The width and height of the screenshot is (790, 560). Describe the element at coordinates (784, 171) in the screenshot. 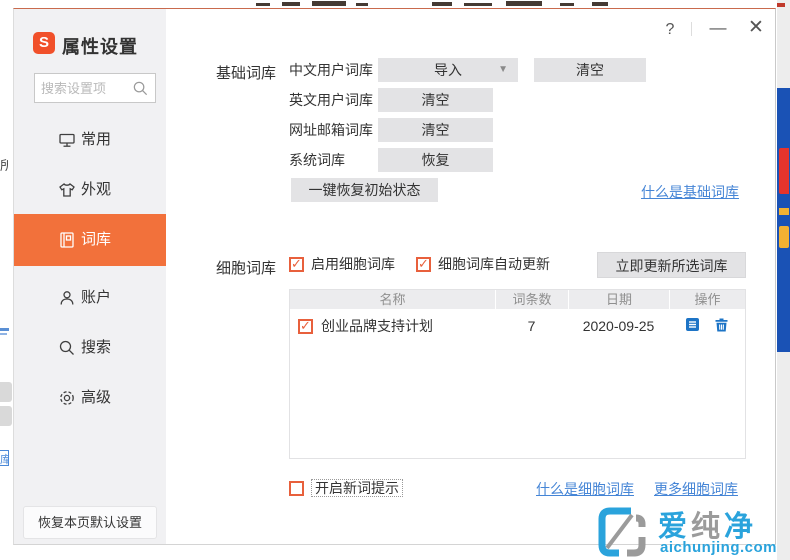

I see `banner-red-shape` at that location.